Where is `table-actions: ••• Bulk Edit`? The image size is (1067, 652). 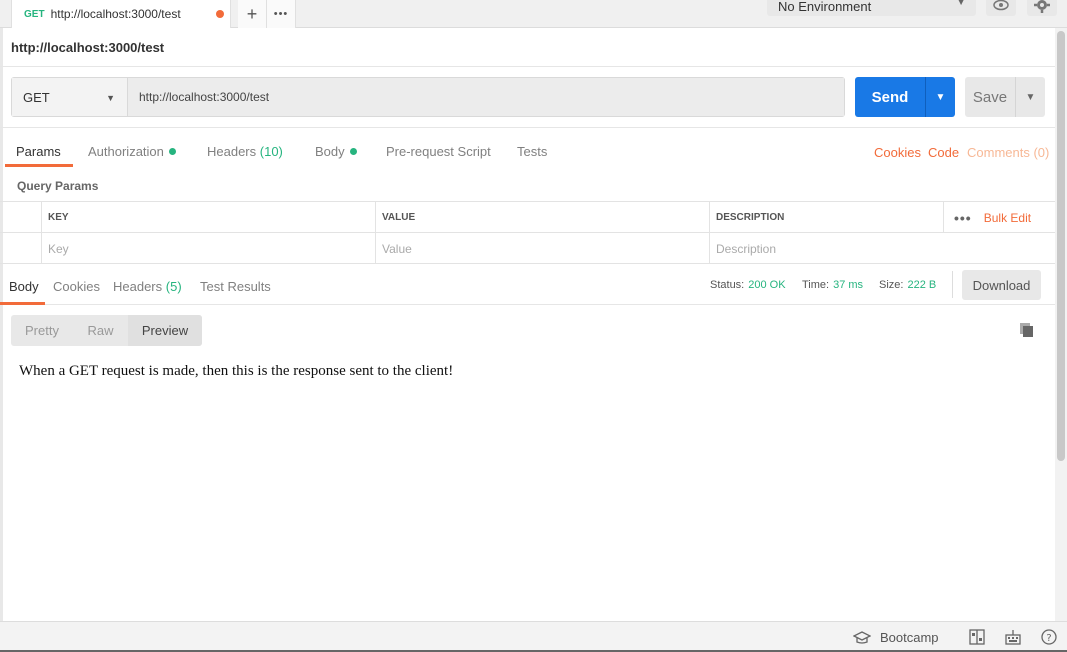
table-actions: ••• Bulk Edit is located at coordinates (999, 217).